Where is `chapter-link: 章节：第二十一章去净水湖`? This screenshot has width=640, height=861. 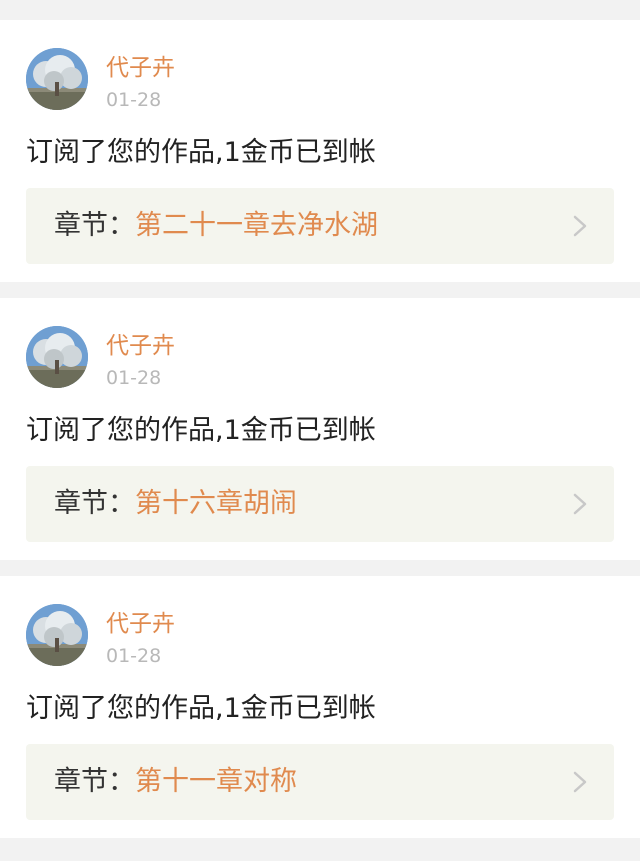 chapter-link: 章节：第二十一章去净水湖 is located at coordinates (320, 226).